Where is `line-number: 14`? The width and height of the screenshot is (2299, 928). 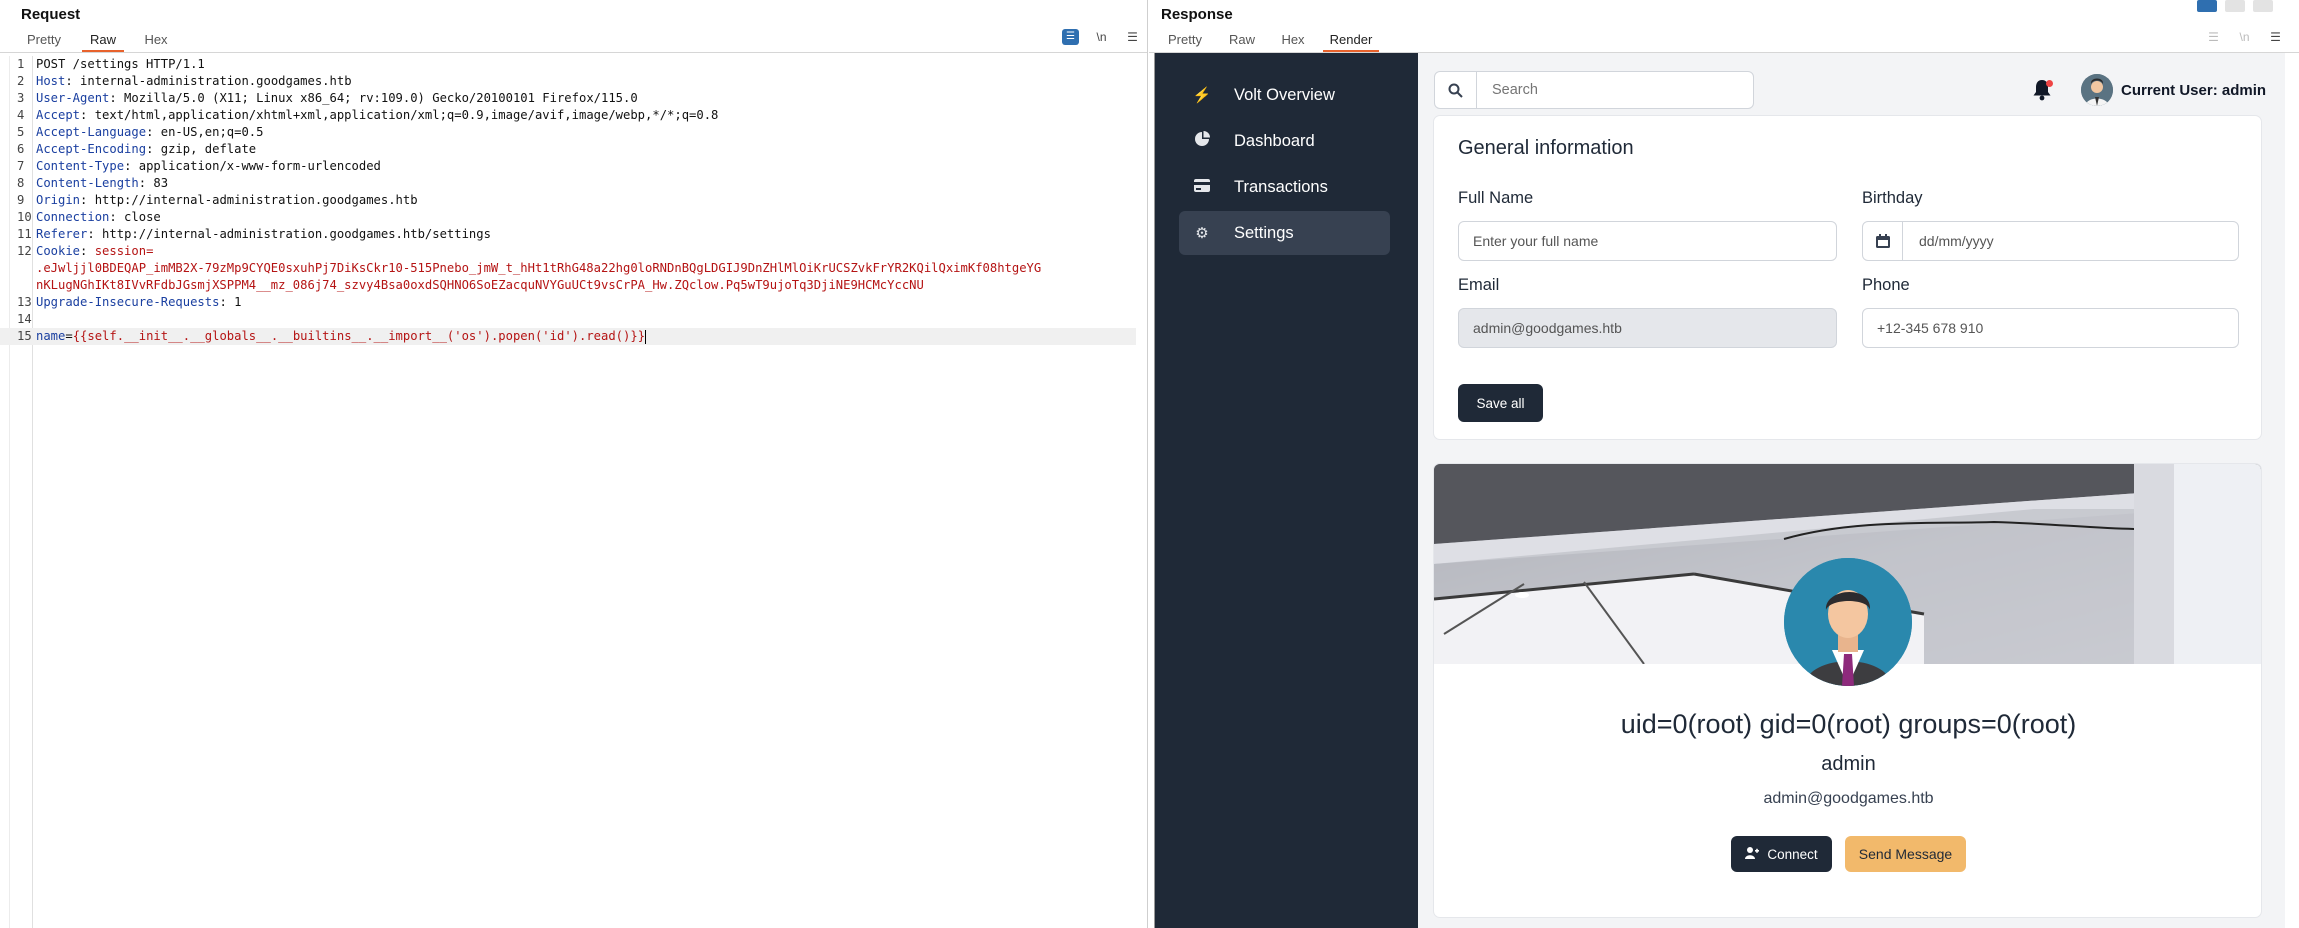
line-number: 14 is located at coordinates (24, 319).